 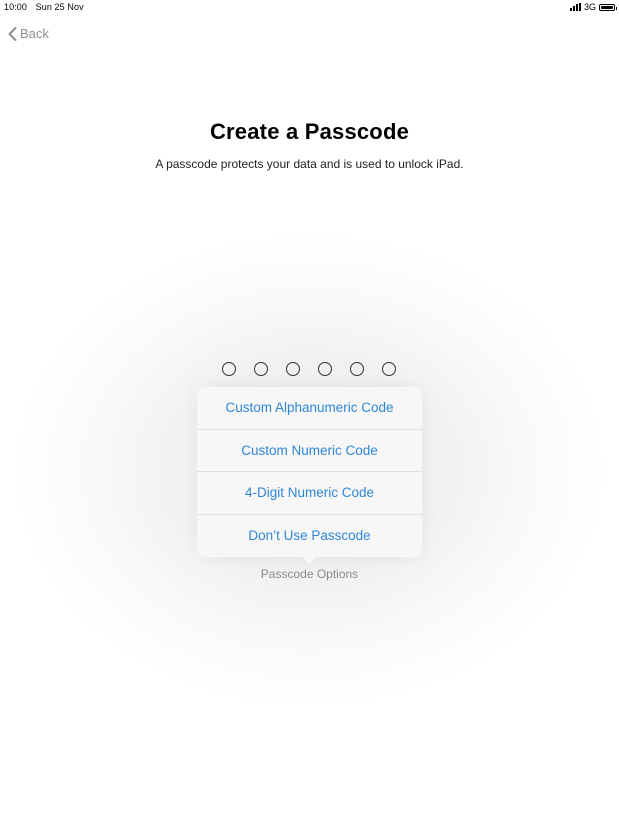 What do you see at coordinates (309, 493) in the screenshot?
I see `option-4-digit-numeric: 4-Digit Numeric Code` at bounding box center [309, 493].